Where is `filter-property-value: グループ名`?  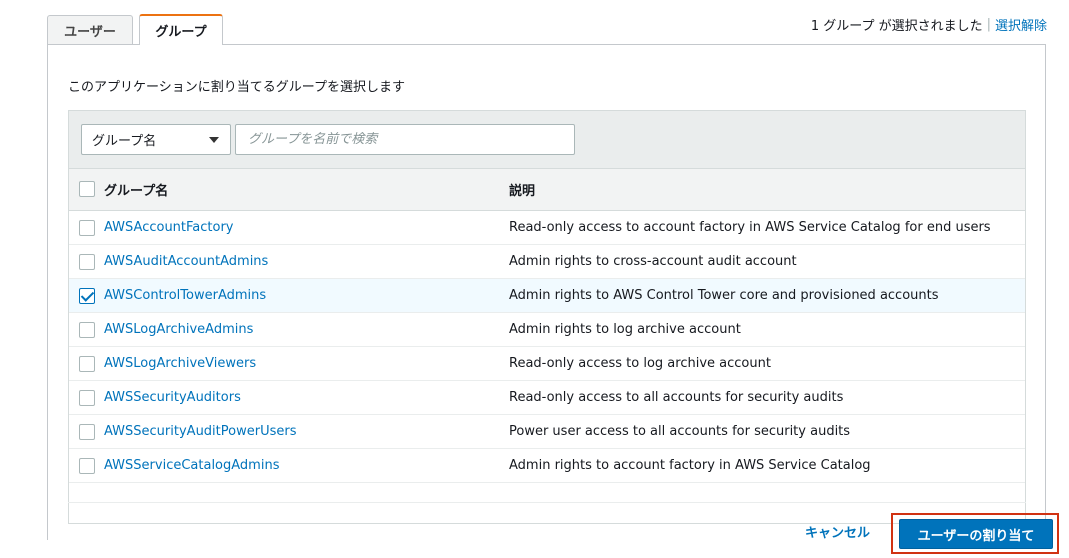
filter-property-value: グループ名 is located at coordinates (124, 141).